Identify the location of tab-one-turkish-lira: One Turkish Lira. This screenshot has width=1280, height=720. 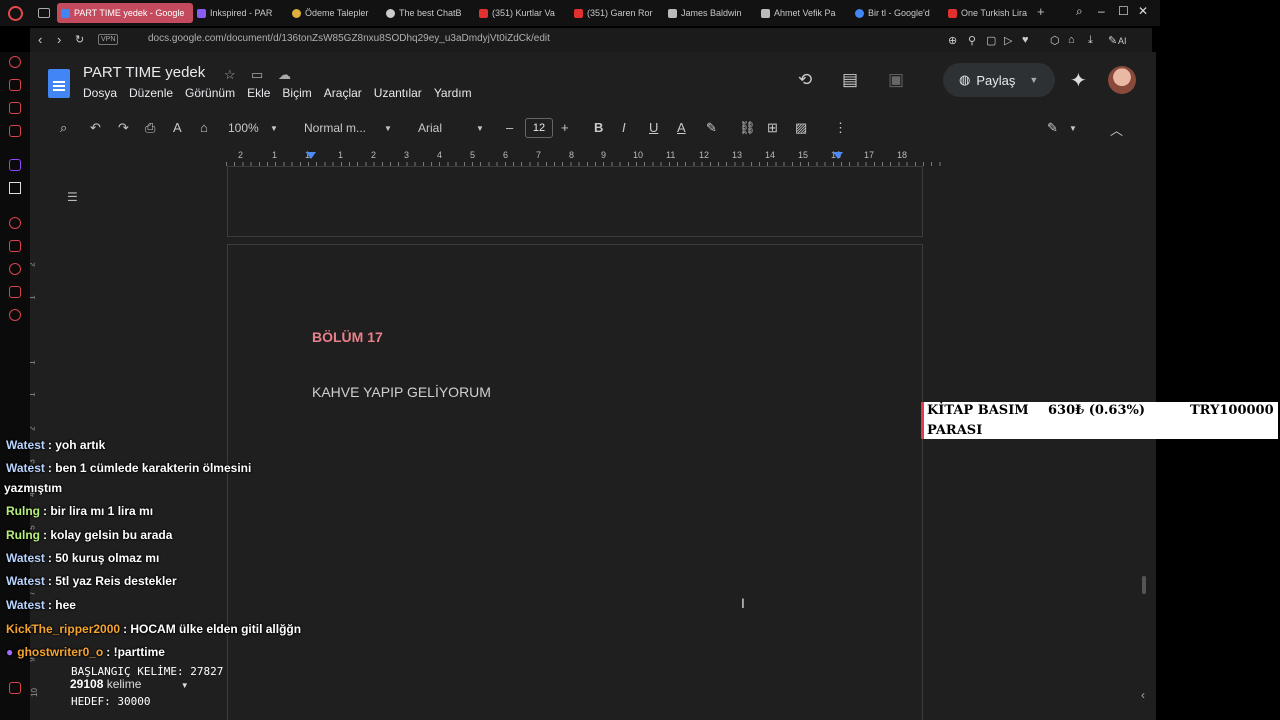
(988, 13).